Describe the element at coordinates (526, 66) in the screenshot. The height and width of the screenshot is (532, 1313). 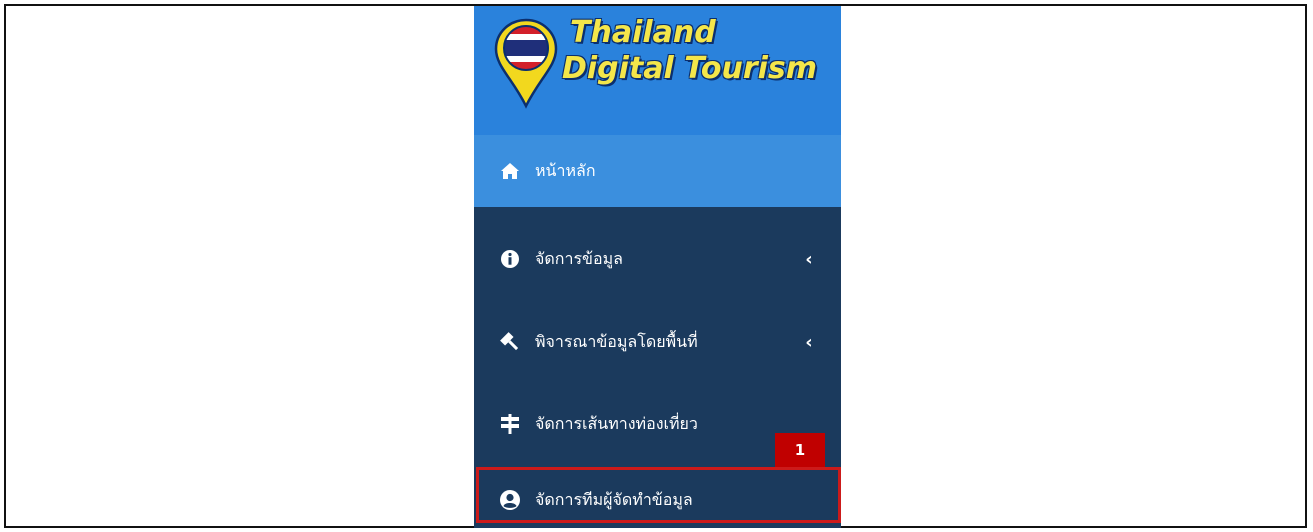
I see `map-pin-flag-icon` at that location.